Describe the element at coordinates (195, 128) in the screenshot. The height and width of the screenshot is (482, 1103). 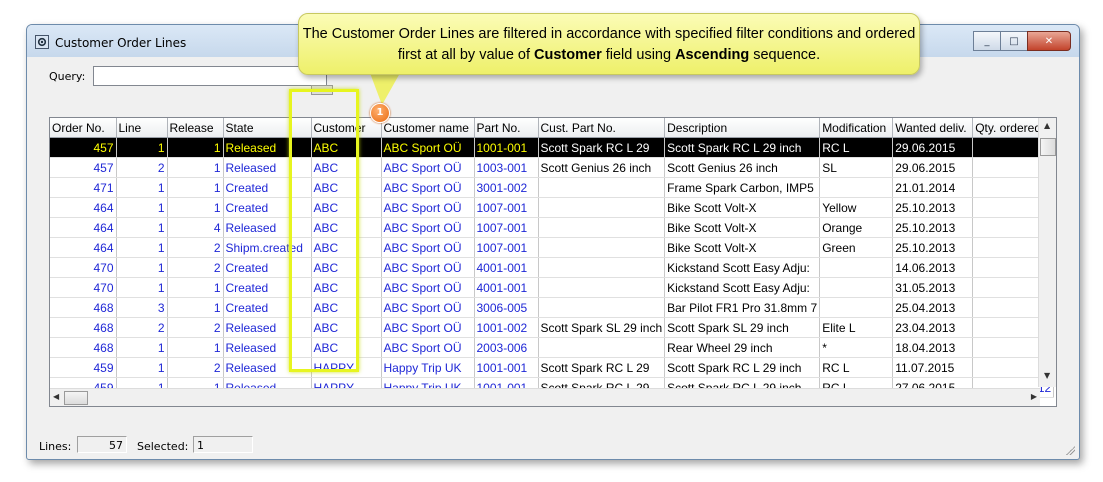
I see `column-header: Release` at that location.